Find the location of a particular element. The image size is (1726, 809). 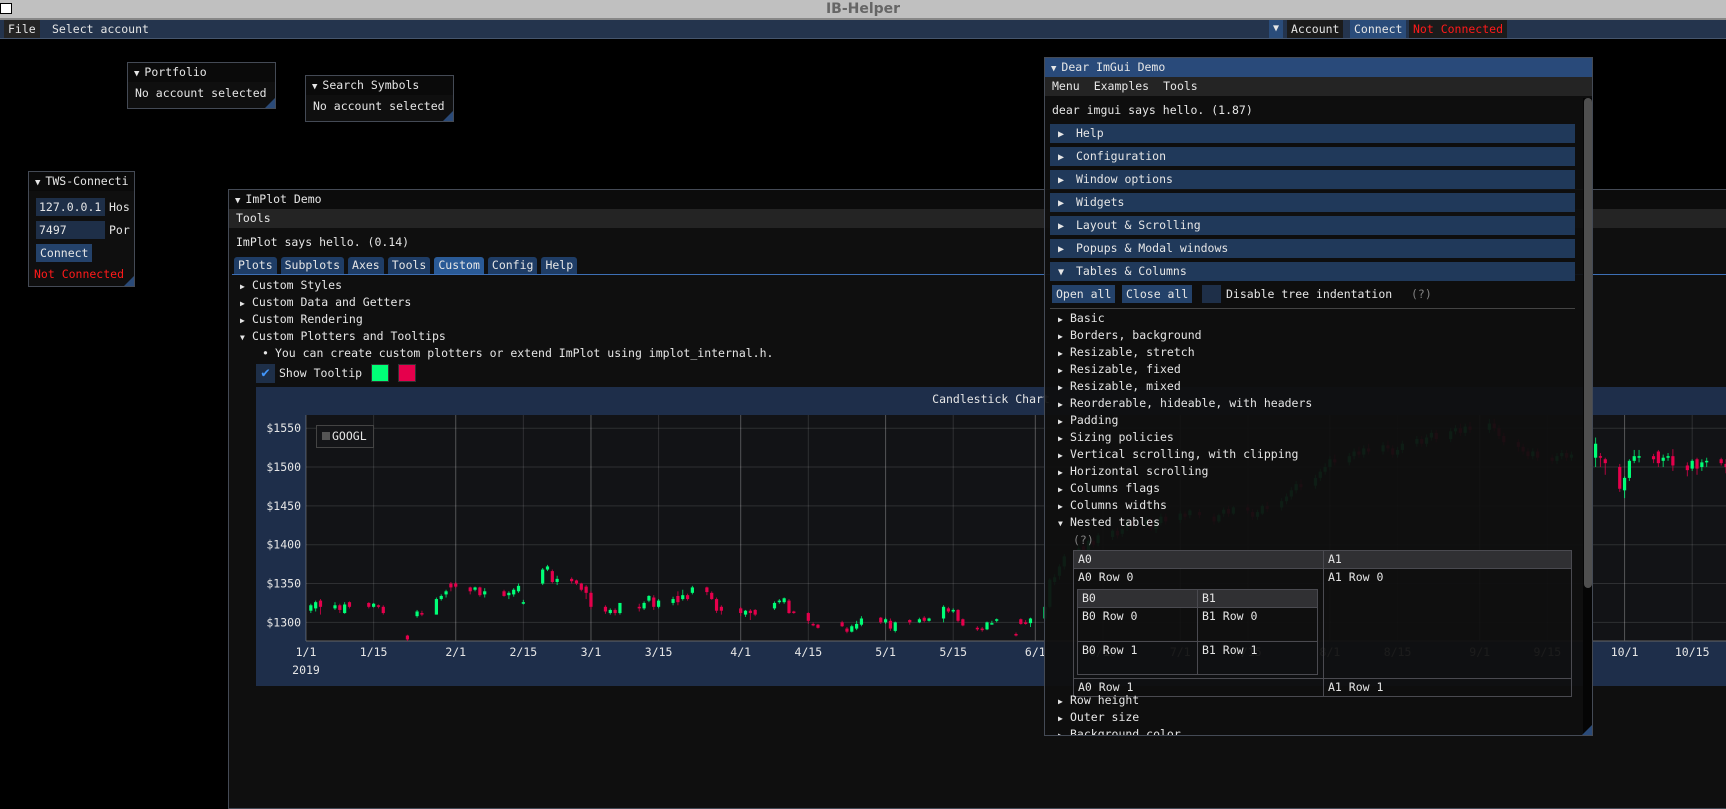

tree-columns-widths: ▶ Columns widths is located at coordinates (1185, 505).